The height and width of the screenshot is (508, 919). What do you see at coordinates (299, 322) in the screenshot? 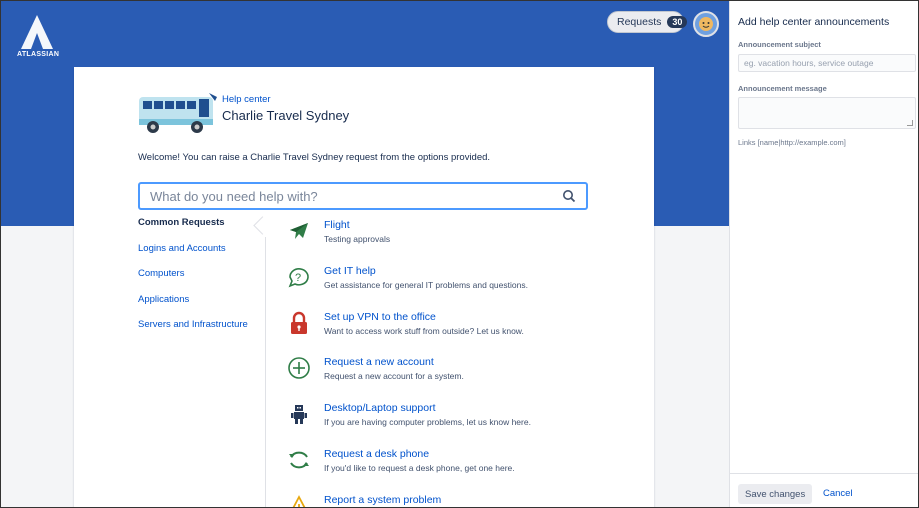
I see `padlock-icon` at bounding box center [299, 322].